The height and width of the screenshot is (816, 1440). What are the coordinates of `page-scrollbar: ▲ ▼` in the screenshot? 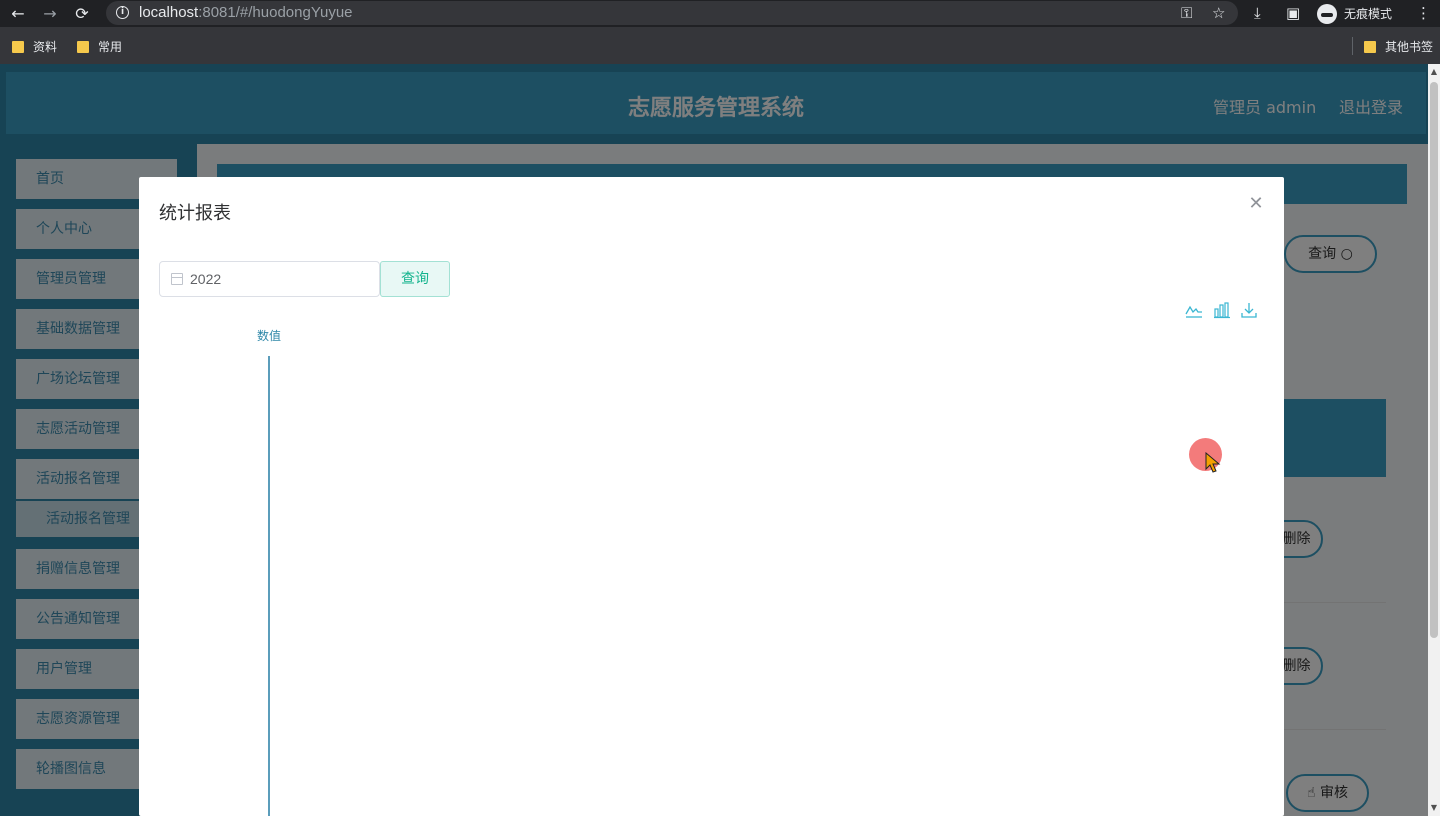 It's located at (1434, 440).